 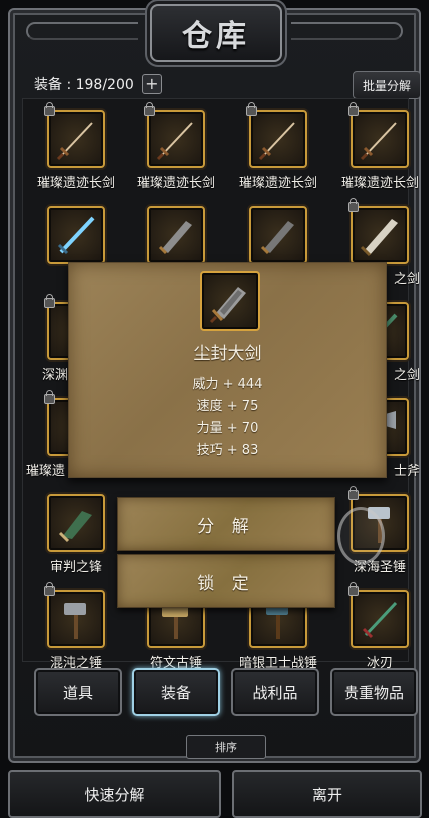 I want to click on stat-power: 威力 + 444, so click(x=227, y=384).